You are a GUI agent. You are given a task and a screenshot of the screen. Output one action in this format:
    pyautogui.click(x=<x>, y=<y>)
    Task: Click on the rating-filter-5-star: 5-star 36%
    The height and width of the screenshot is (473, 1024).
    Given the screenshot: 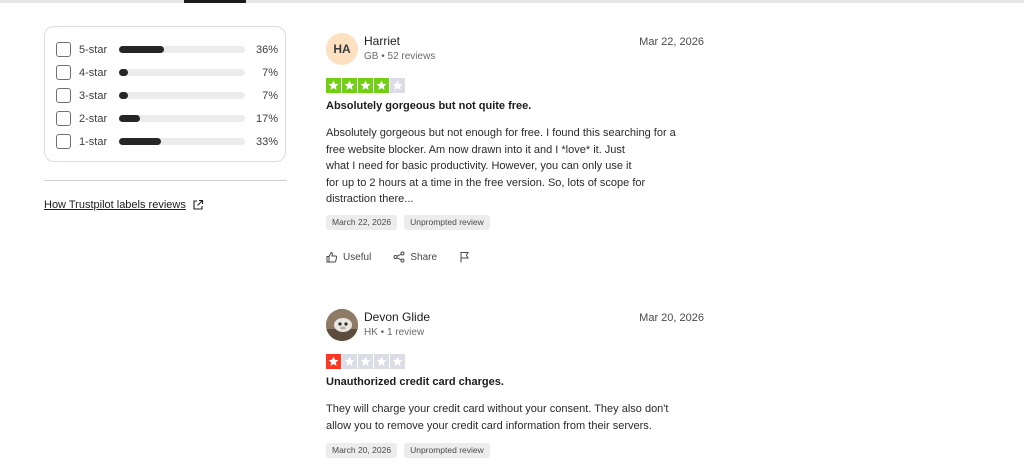 What is the action you would take?
    pyautogui.click(x=167, y=49)
    